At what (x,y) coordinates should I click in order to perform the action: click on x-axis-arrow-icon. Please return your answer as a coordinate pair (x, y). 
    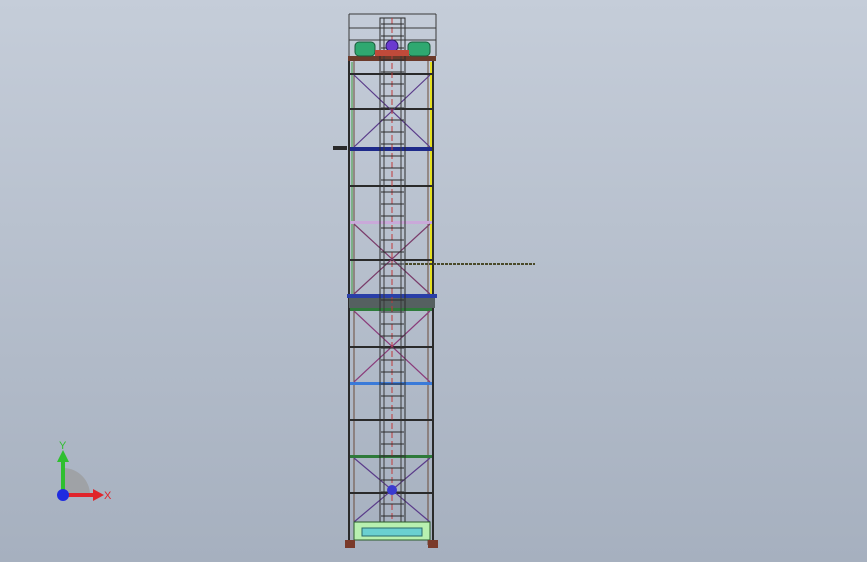
    Looking at the image, I should click on (98, 495).